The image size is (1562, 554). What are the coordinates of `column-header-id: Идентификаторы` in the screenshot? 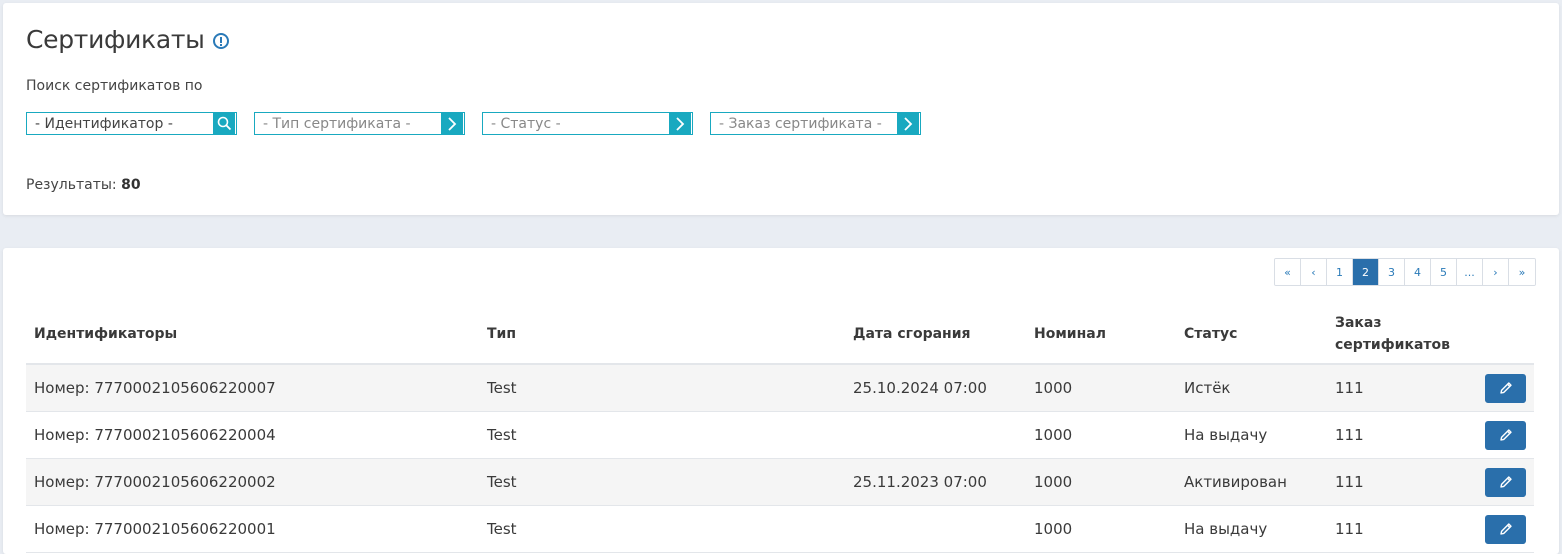 It's located at (252, 334).